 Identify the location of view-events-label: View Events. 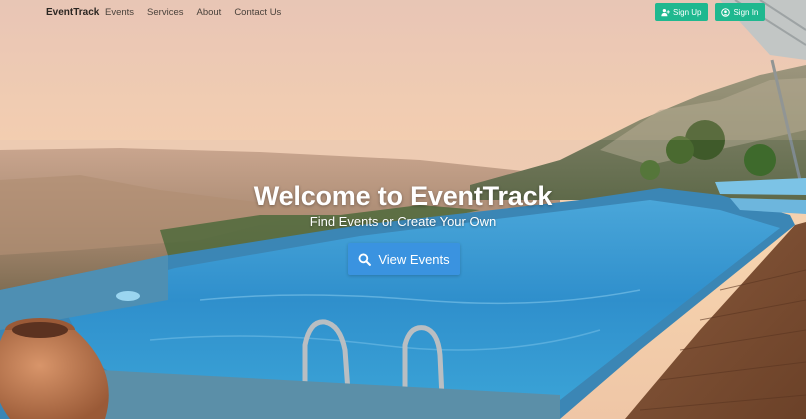
(414, 259).